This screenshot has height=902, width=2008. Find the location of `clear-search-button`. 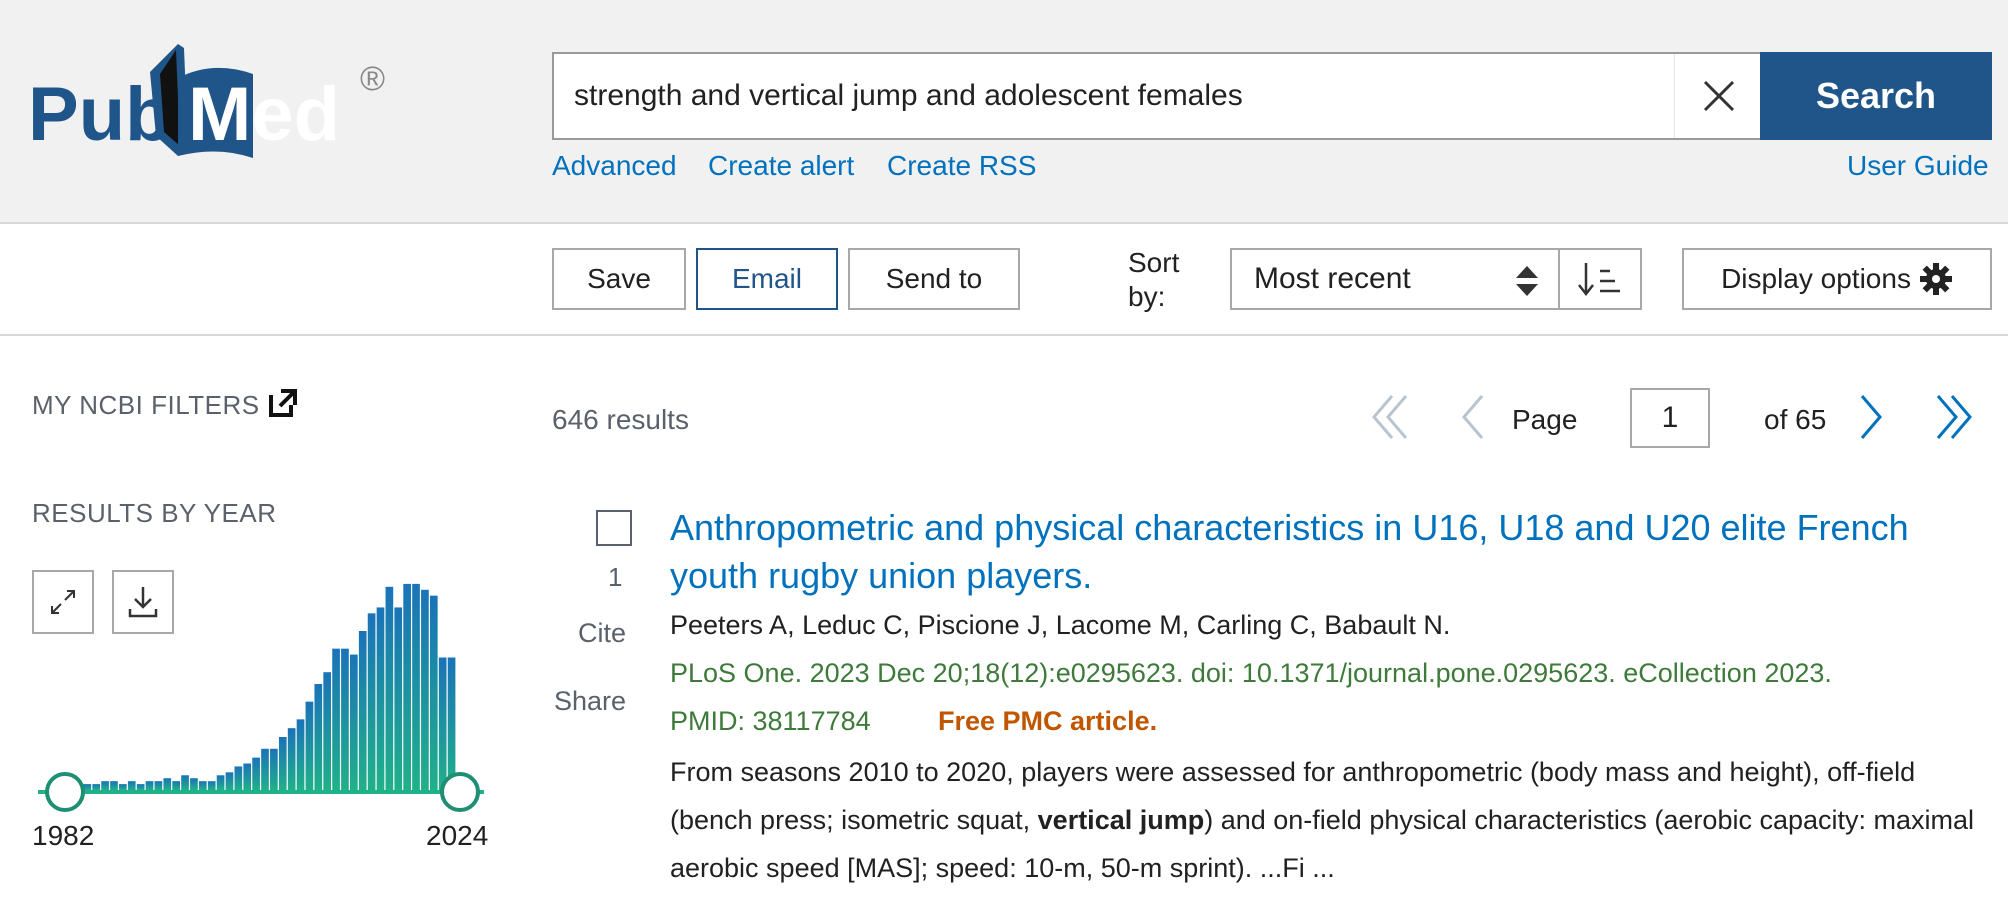

clear-search-button is located at coordinates (1718, 96).